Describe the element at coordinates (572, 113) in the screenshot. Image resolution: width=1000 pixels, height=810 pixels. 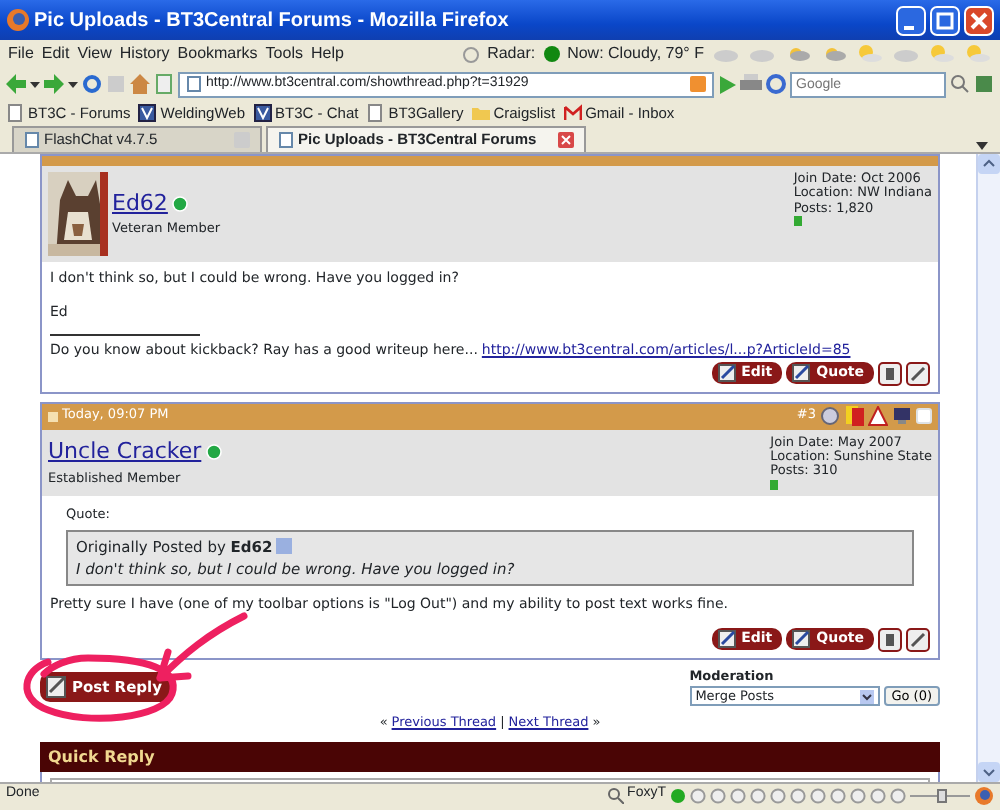
I see `mail-icon` at that location.